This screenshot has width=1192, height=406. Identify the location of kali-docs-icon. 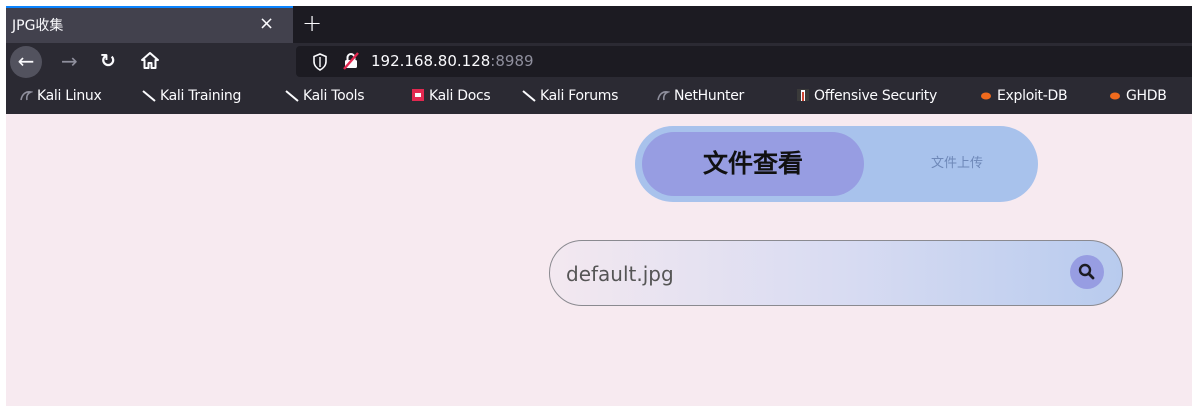
(418, 95).